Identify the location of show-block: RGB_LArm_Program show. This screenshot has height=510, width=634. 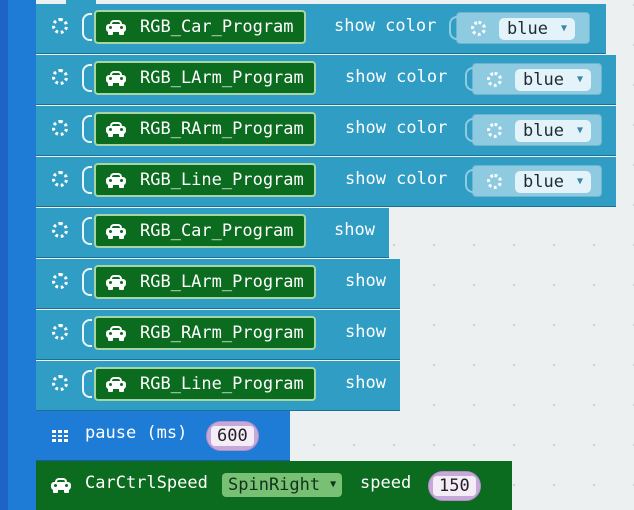
(218, 284).